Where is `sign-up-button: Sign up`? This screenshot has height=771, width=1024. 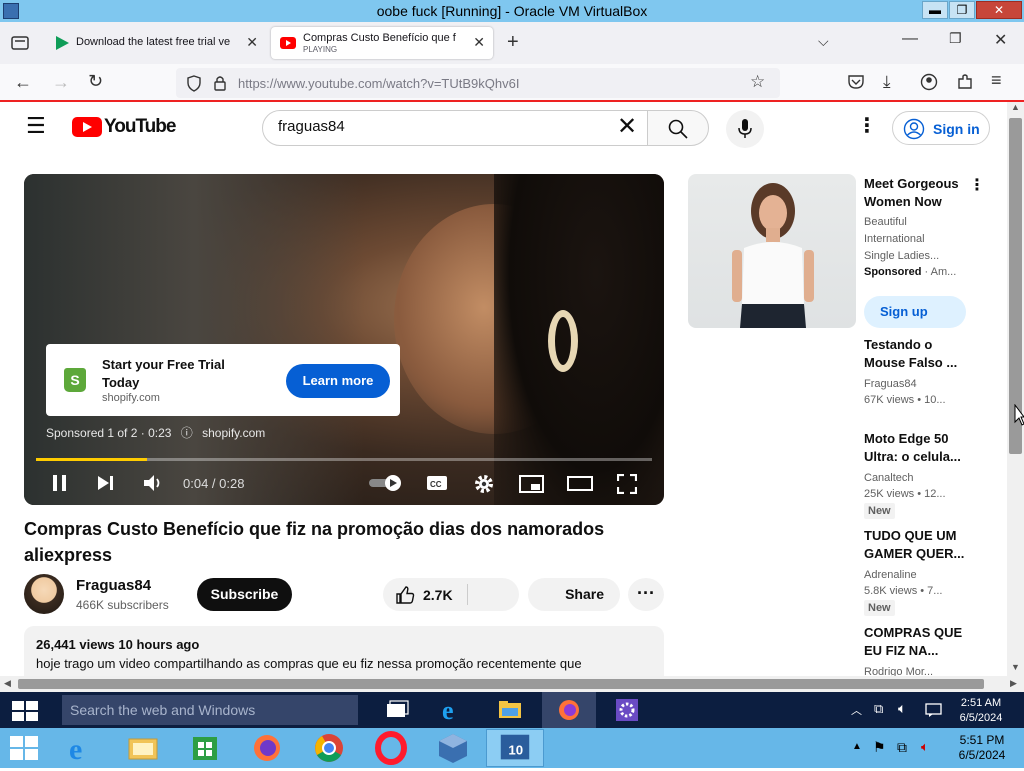 sign-up-button: Sign up is located at coordinates (915, 312).